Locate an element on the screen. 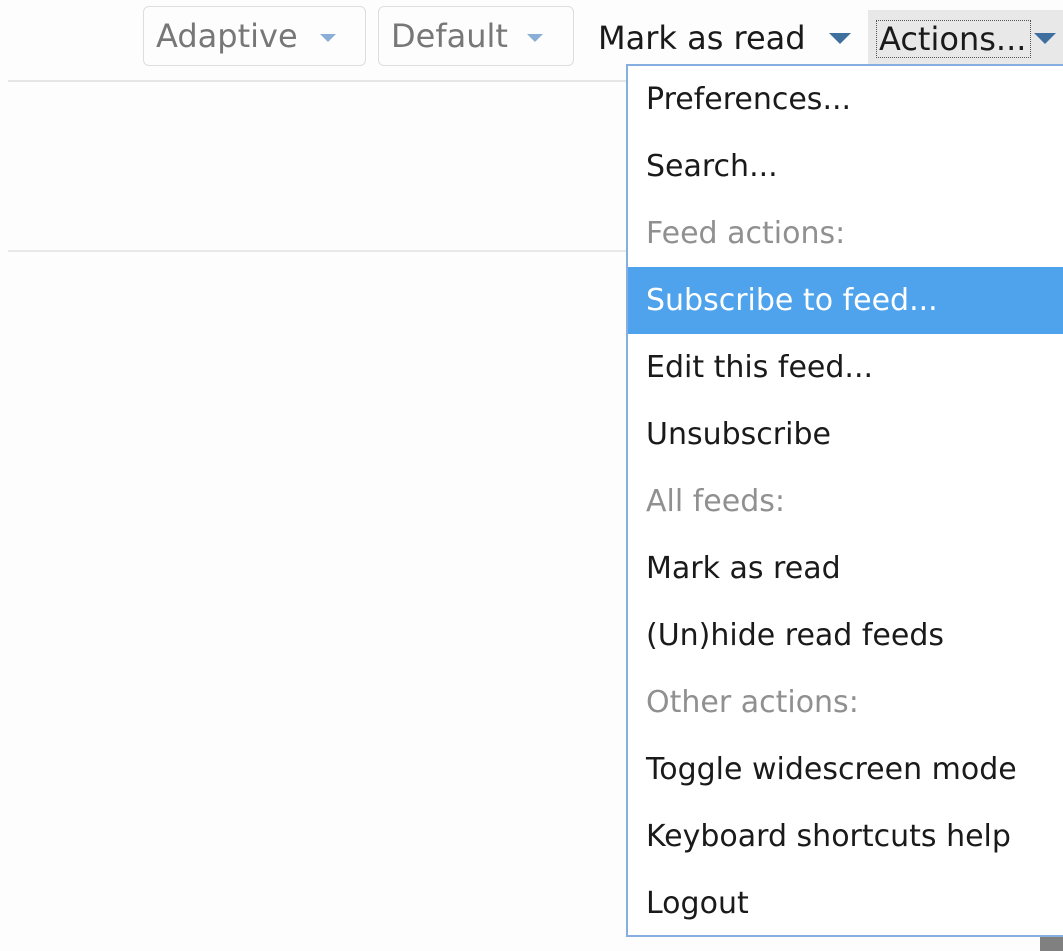  menu-heading-other-actions: Other actions: is located at coordinates (752, 702).